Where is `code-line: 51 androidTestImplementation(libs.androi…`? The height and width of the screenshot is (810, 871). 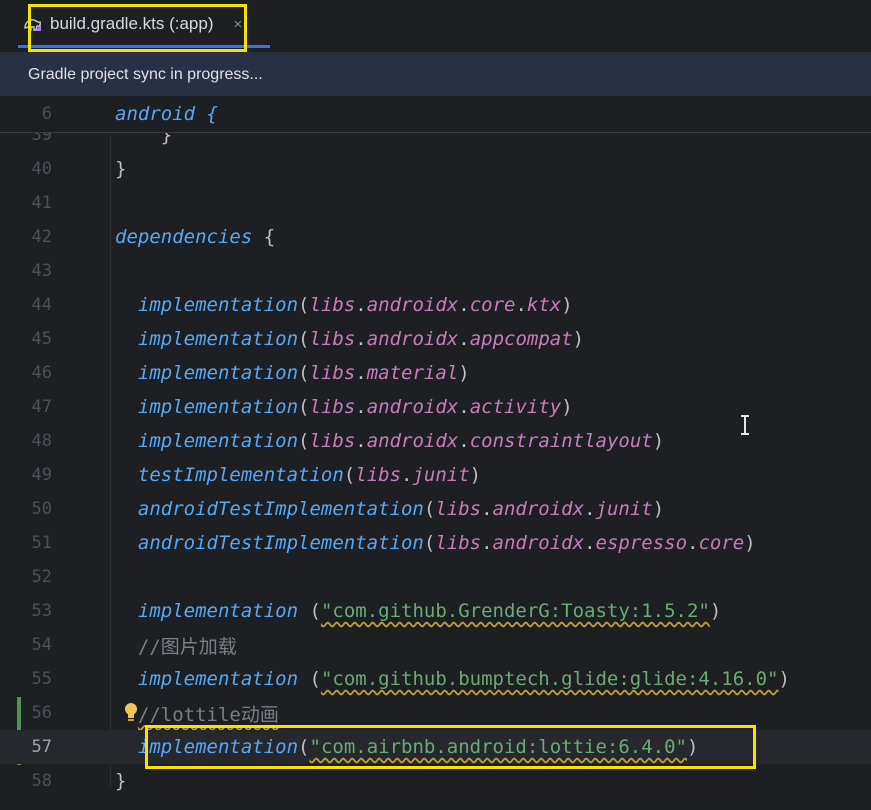 code-line: 51 androidTestImplementation(libs.androi… is located at coordinates (435, 543).